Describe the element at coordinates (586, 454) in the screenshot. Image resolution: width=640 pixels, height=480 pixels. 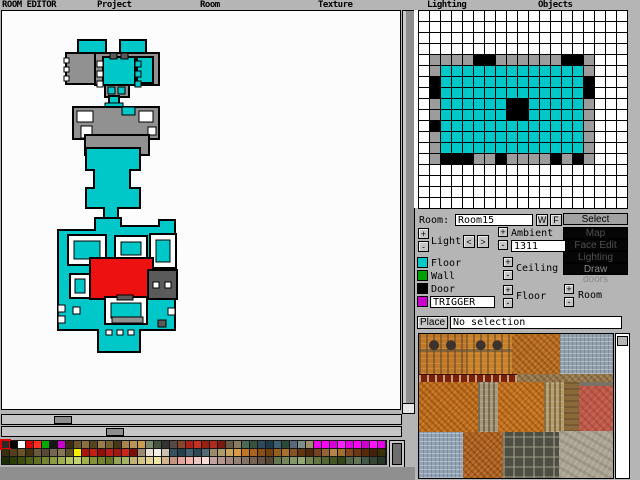
I see `texture-tile-beige-stone` at that location.